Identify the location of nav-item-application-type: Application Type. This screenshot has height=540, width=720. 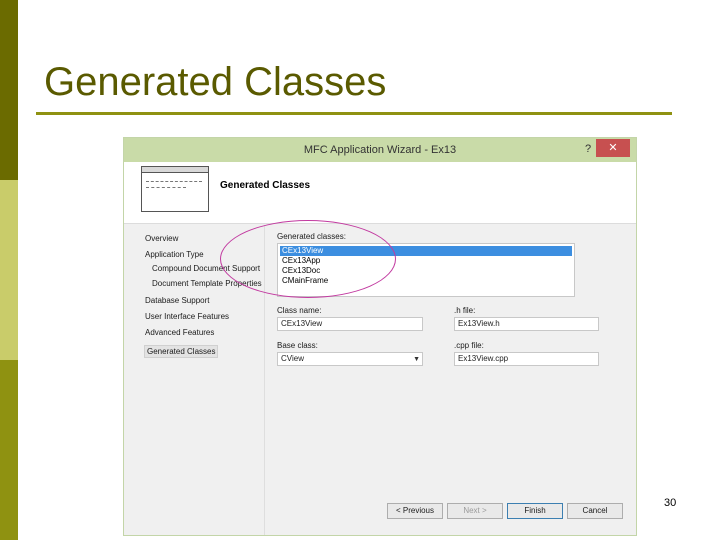
(174, 254).